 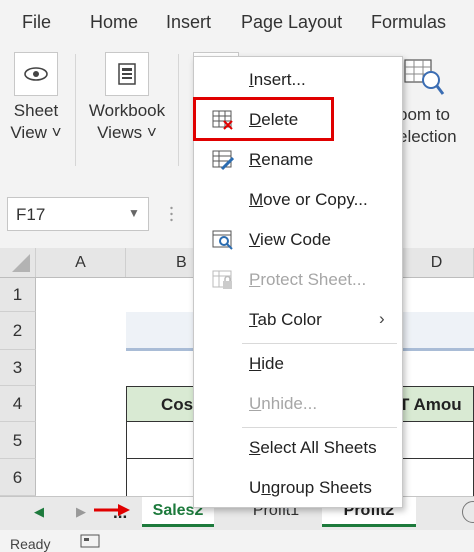 I want to click on row-header-2: 2, so click(x=18, y=331).